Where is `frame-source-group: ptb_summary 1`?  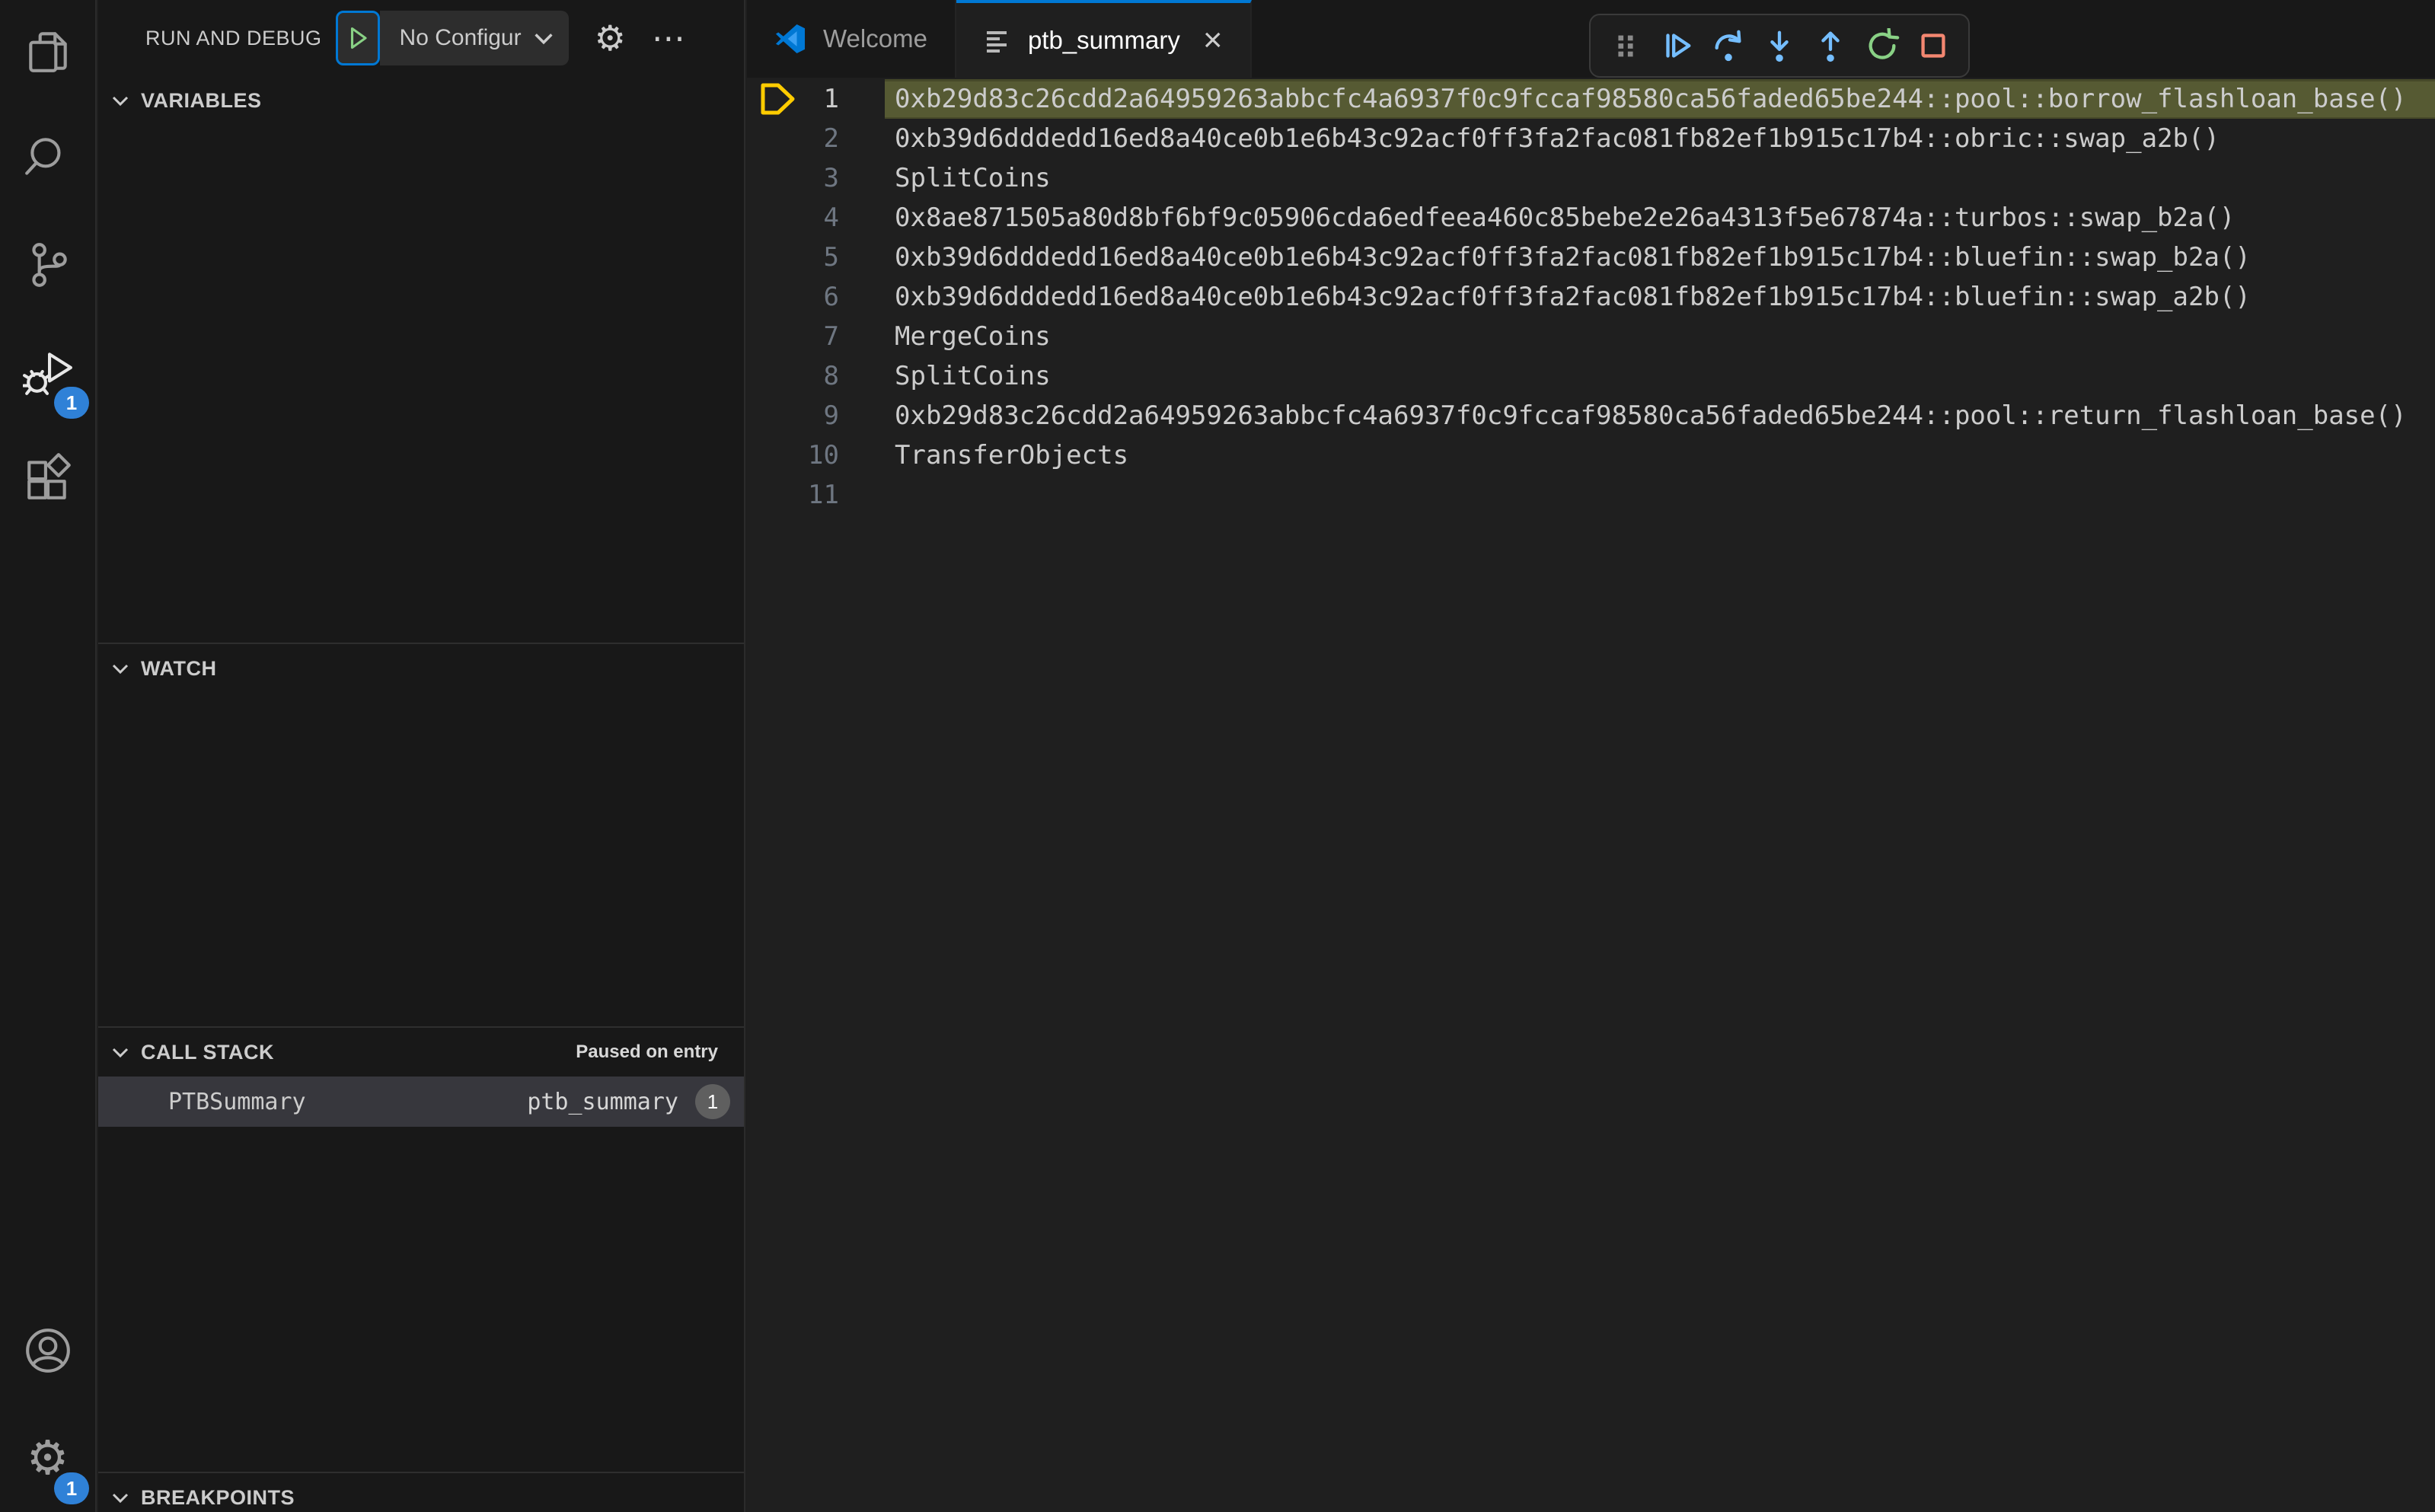 frame-source-group: ptb_summary 1 is located at coordinates (628, 1101).